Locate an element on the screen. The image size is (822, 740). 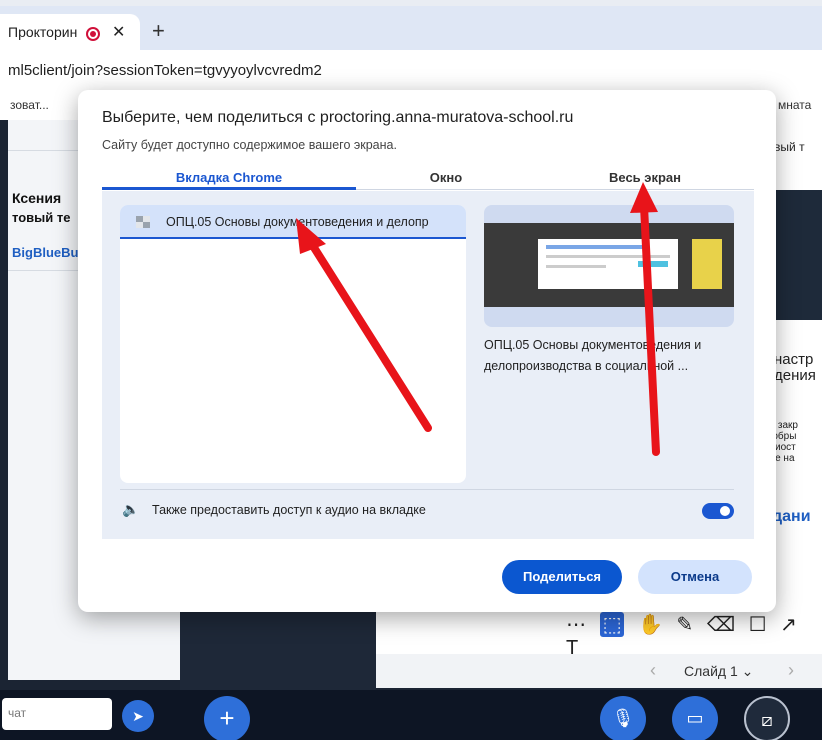
arrow-to-entire-screen is located at coordinates (645, 319).